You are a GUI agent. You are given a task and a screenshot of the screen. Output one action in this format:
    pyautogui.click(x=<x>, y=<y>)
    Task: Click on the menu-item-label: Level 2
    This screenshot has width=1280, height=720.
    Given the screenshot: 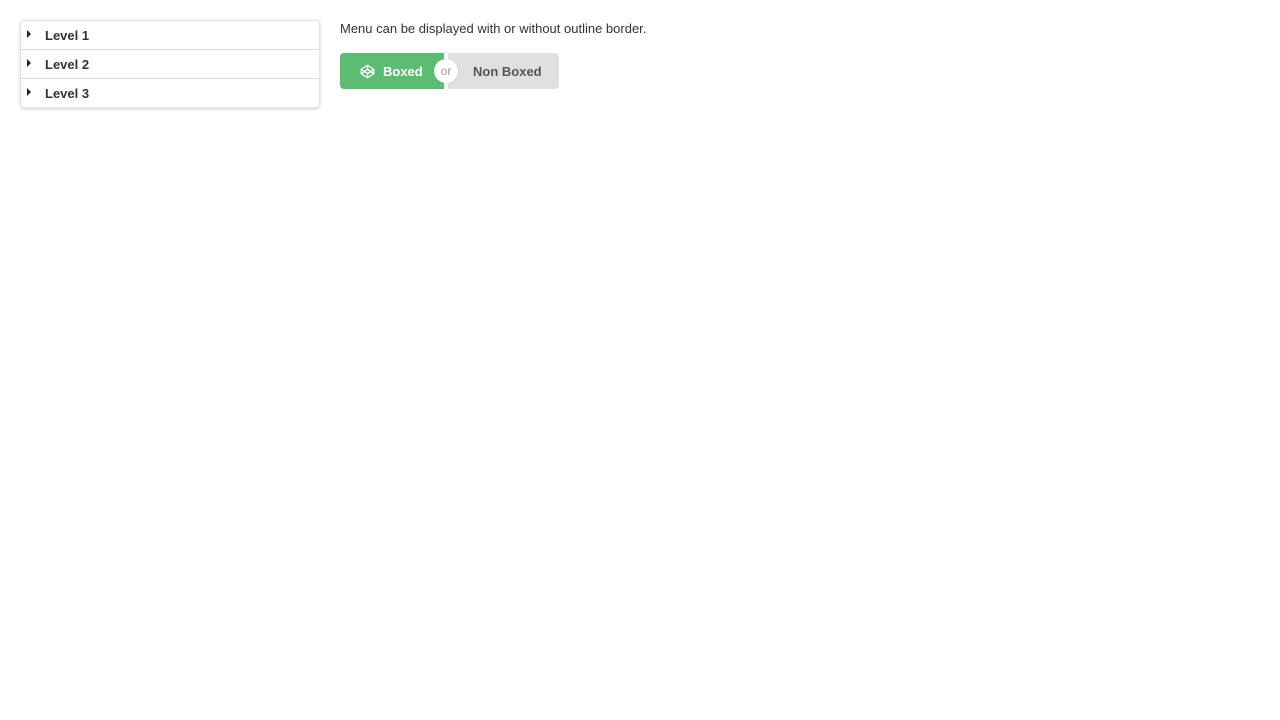 What is the action you would take?
    pyautogui.click(x=67, y=64)
    